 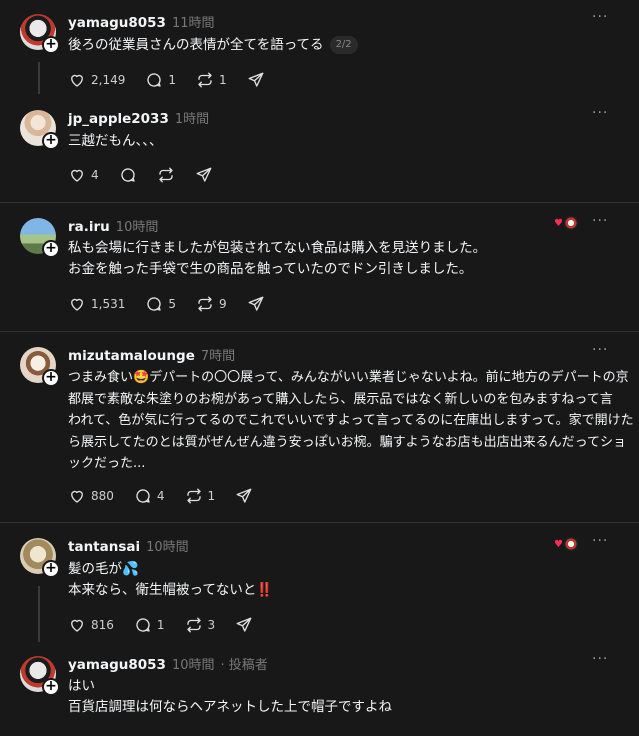 I want to click on post-line: 髪の毛が💦, so click(x=103, y=569).